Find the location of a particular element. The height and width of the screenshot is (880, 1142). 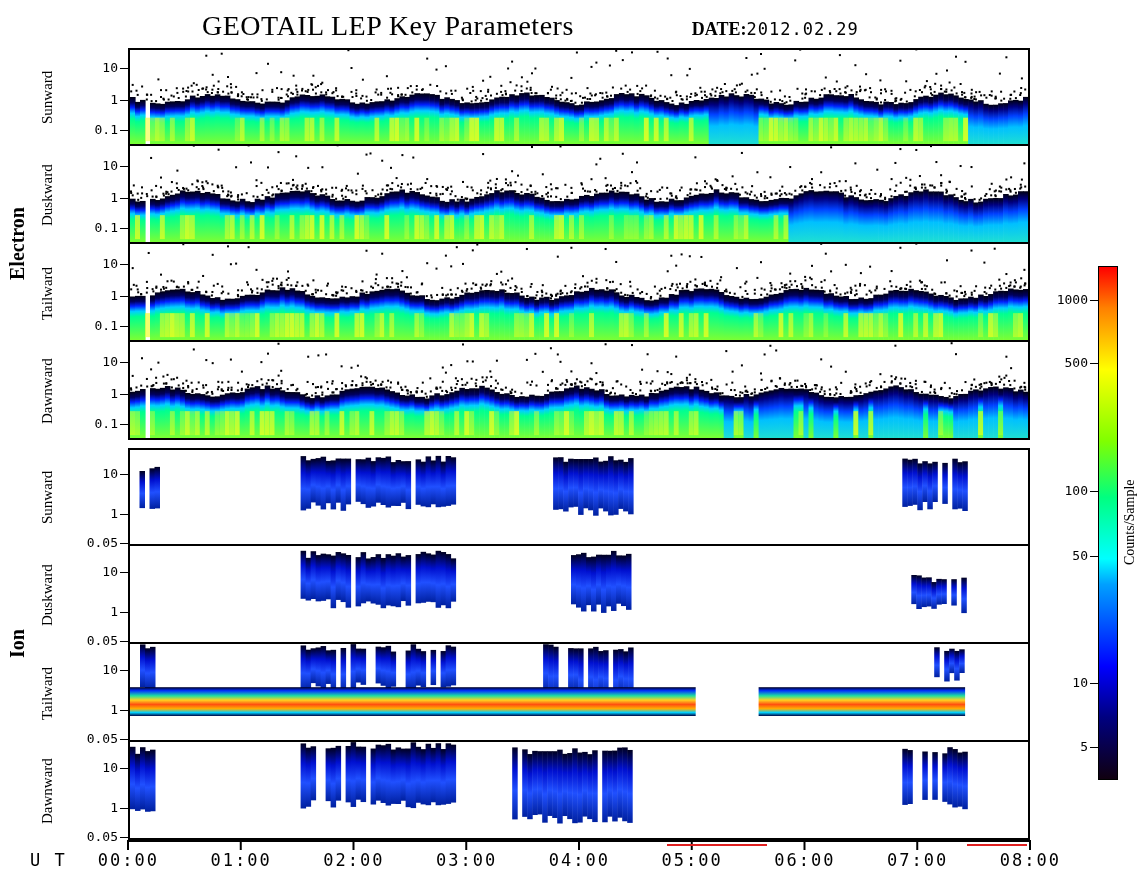

colorbar-label: Counts/Sample is located at coordinates (1129, 522).